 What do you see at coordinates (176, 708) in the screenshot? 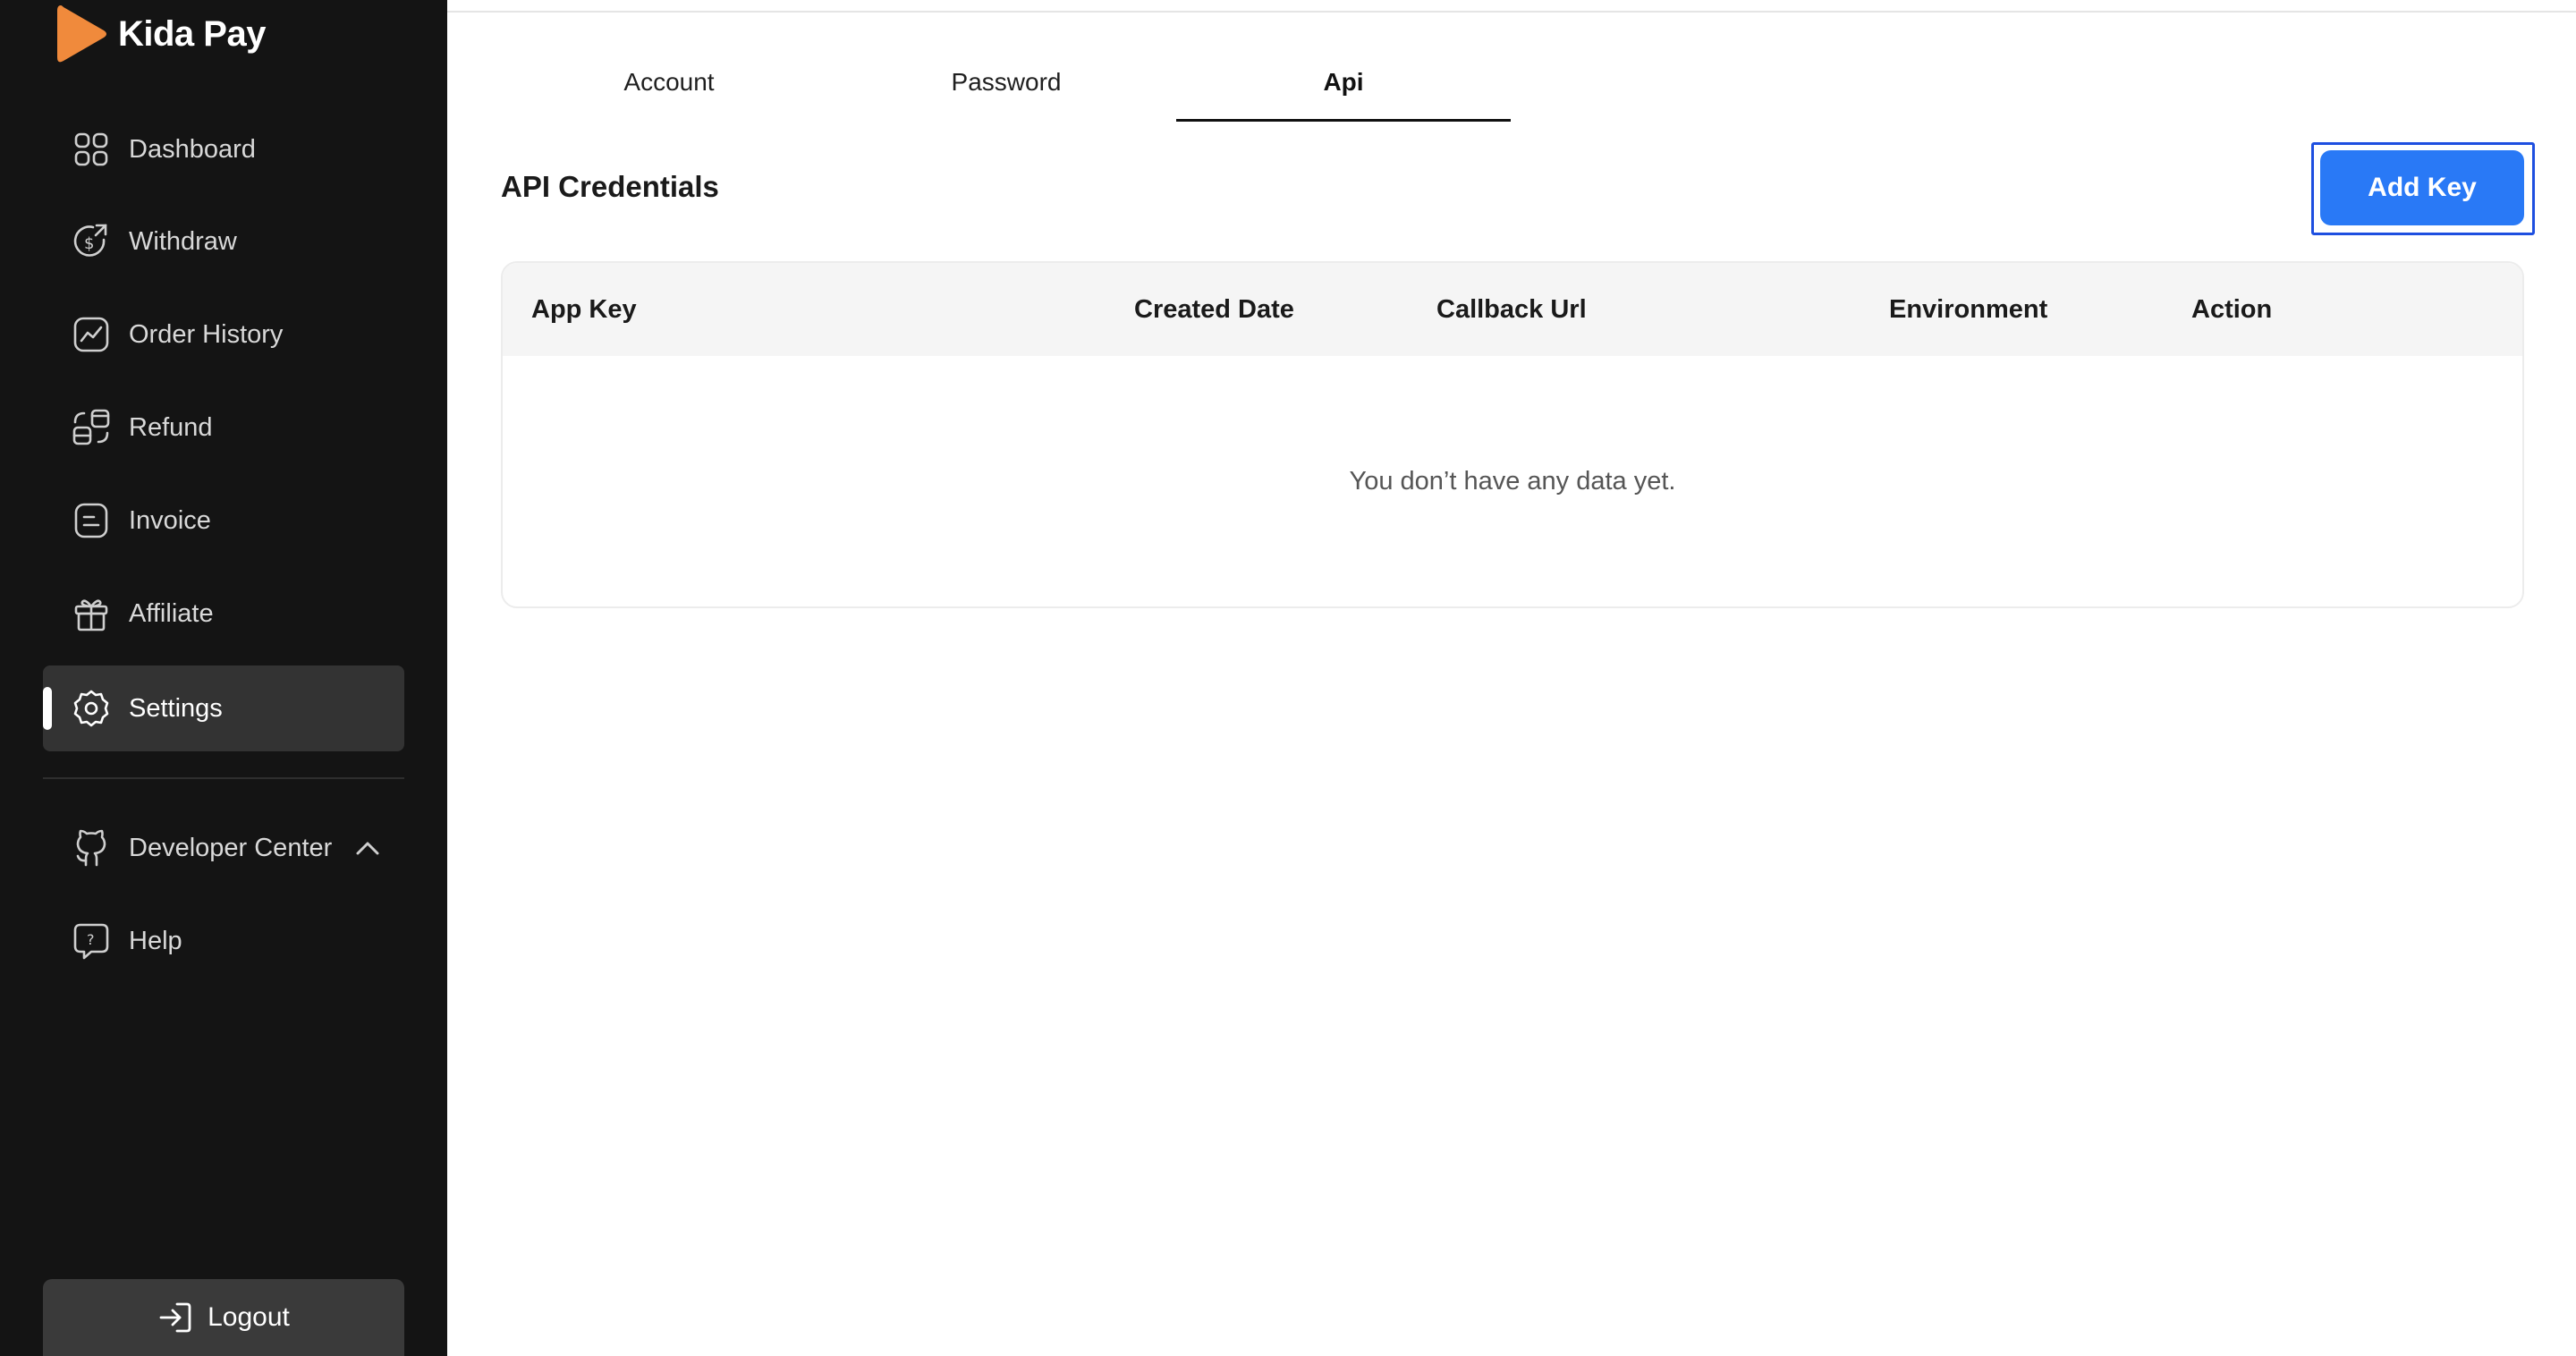
I see `sidebar-item-label: Settings` at bounding box center [176, 708].